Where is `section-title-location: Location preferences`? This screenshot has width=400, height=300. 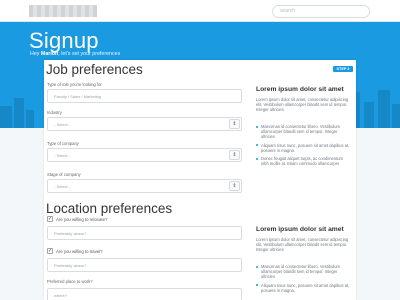
section-title-location: Location preferences is located at coordinates (109, 208).